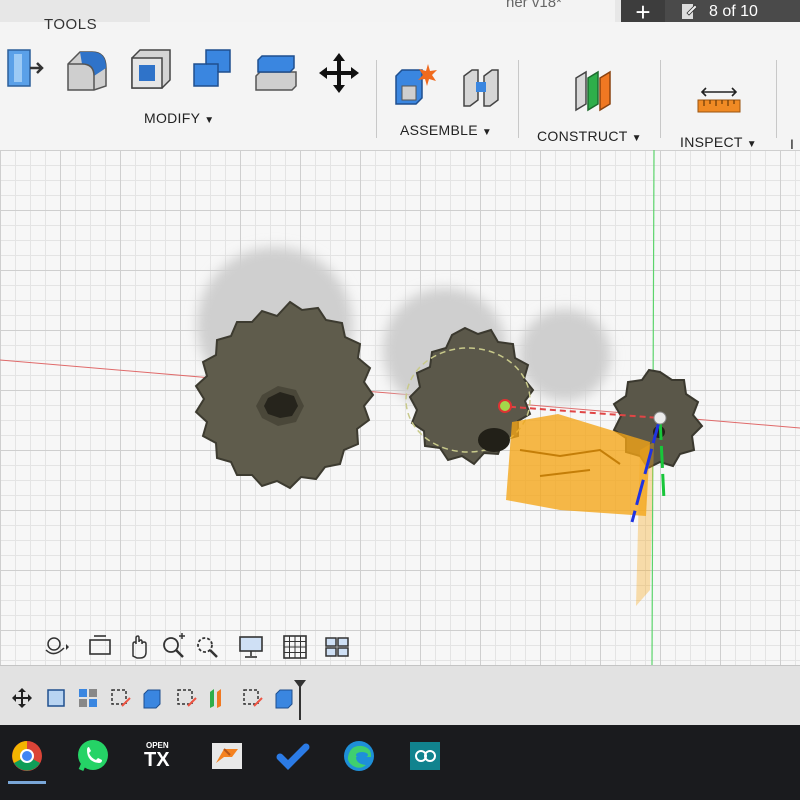 The height and width of the screenshot is (800, 800). I want to click on assemble-dropdown-icon: ▼, so click(487, 132).